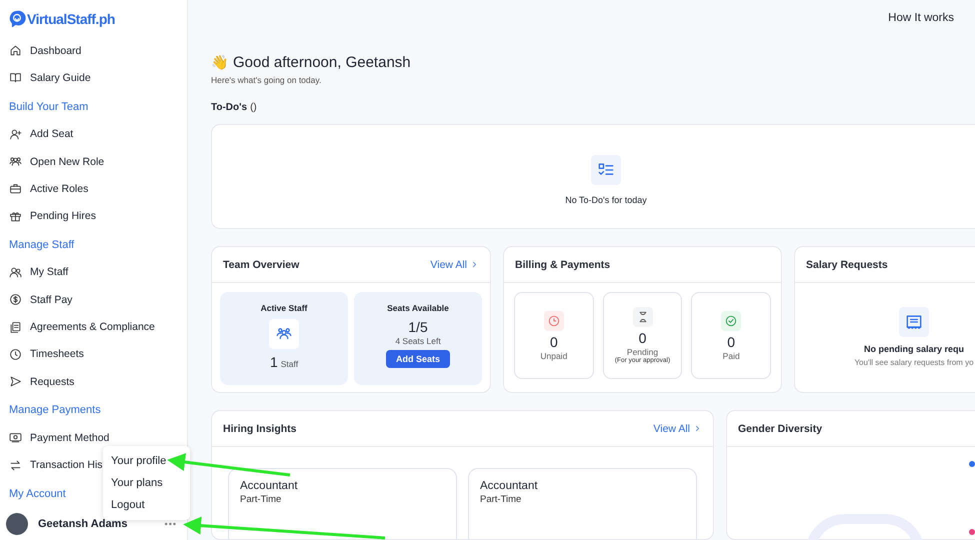 Image resolution: width=975 pixels, height=540 pixels. Describe the element at coordinates (418, 359) in the screenshot. I see `add-seats-button: Add Seats` at that location.